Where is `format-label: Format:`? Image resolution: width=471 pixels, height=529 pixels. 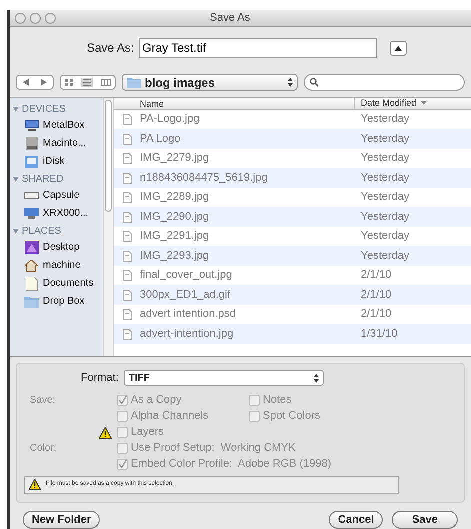
format-label: Format: is located at coordinates (100, 378).